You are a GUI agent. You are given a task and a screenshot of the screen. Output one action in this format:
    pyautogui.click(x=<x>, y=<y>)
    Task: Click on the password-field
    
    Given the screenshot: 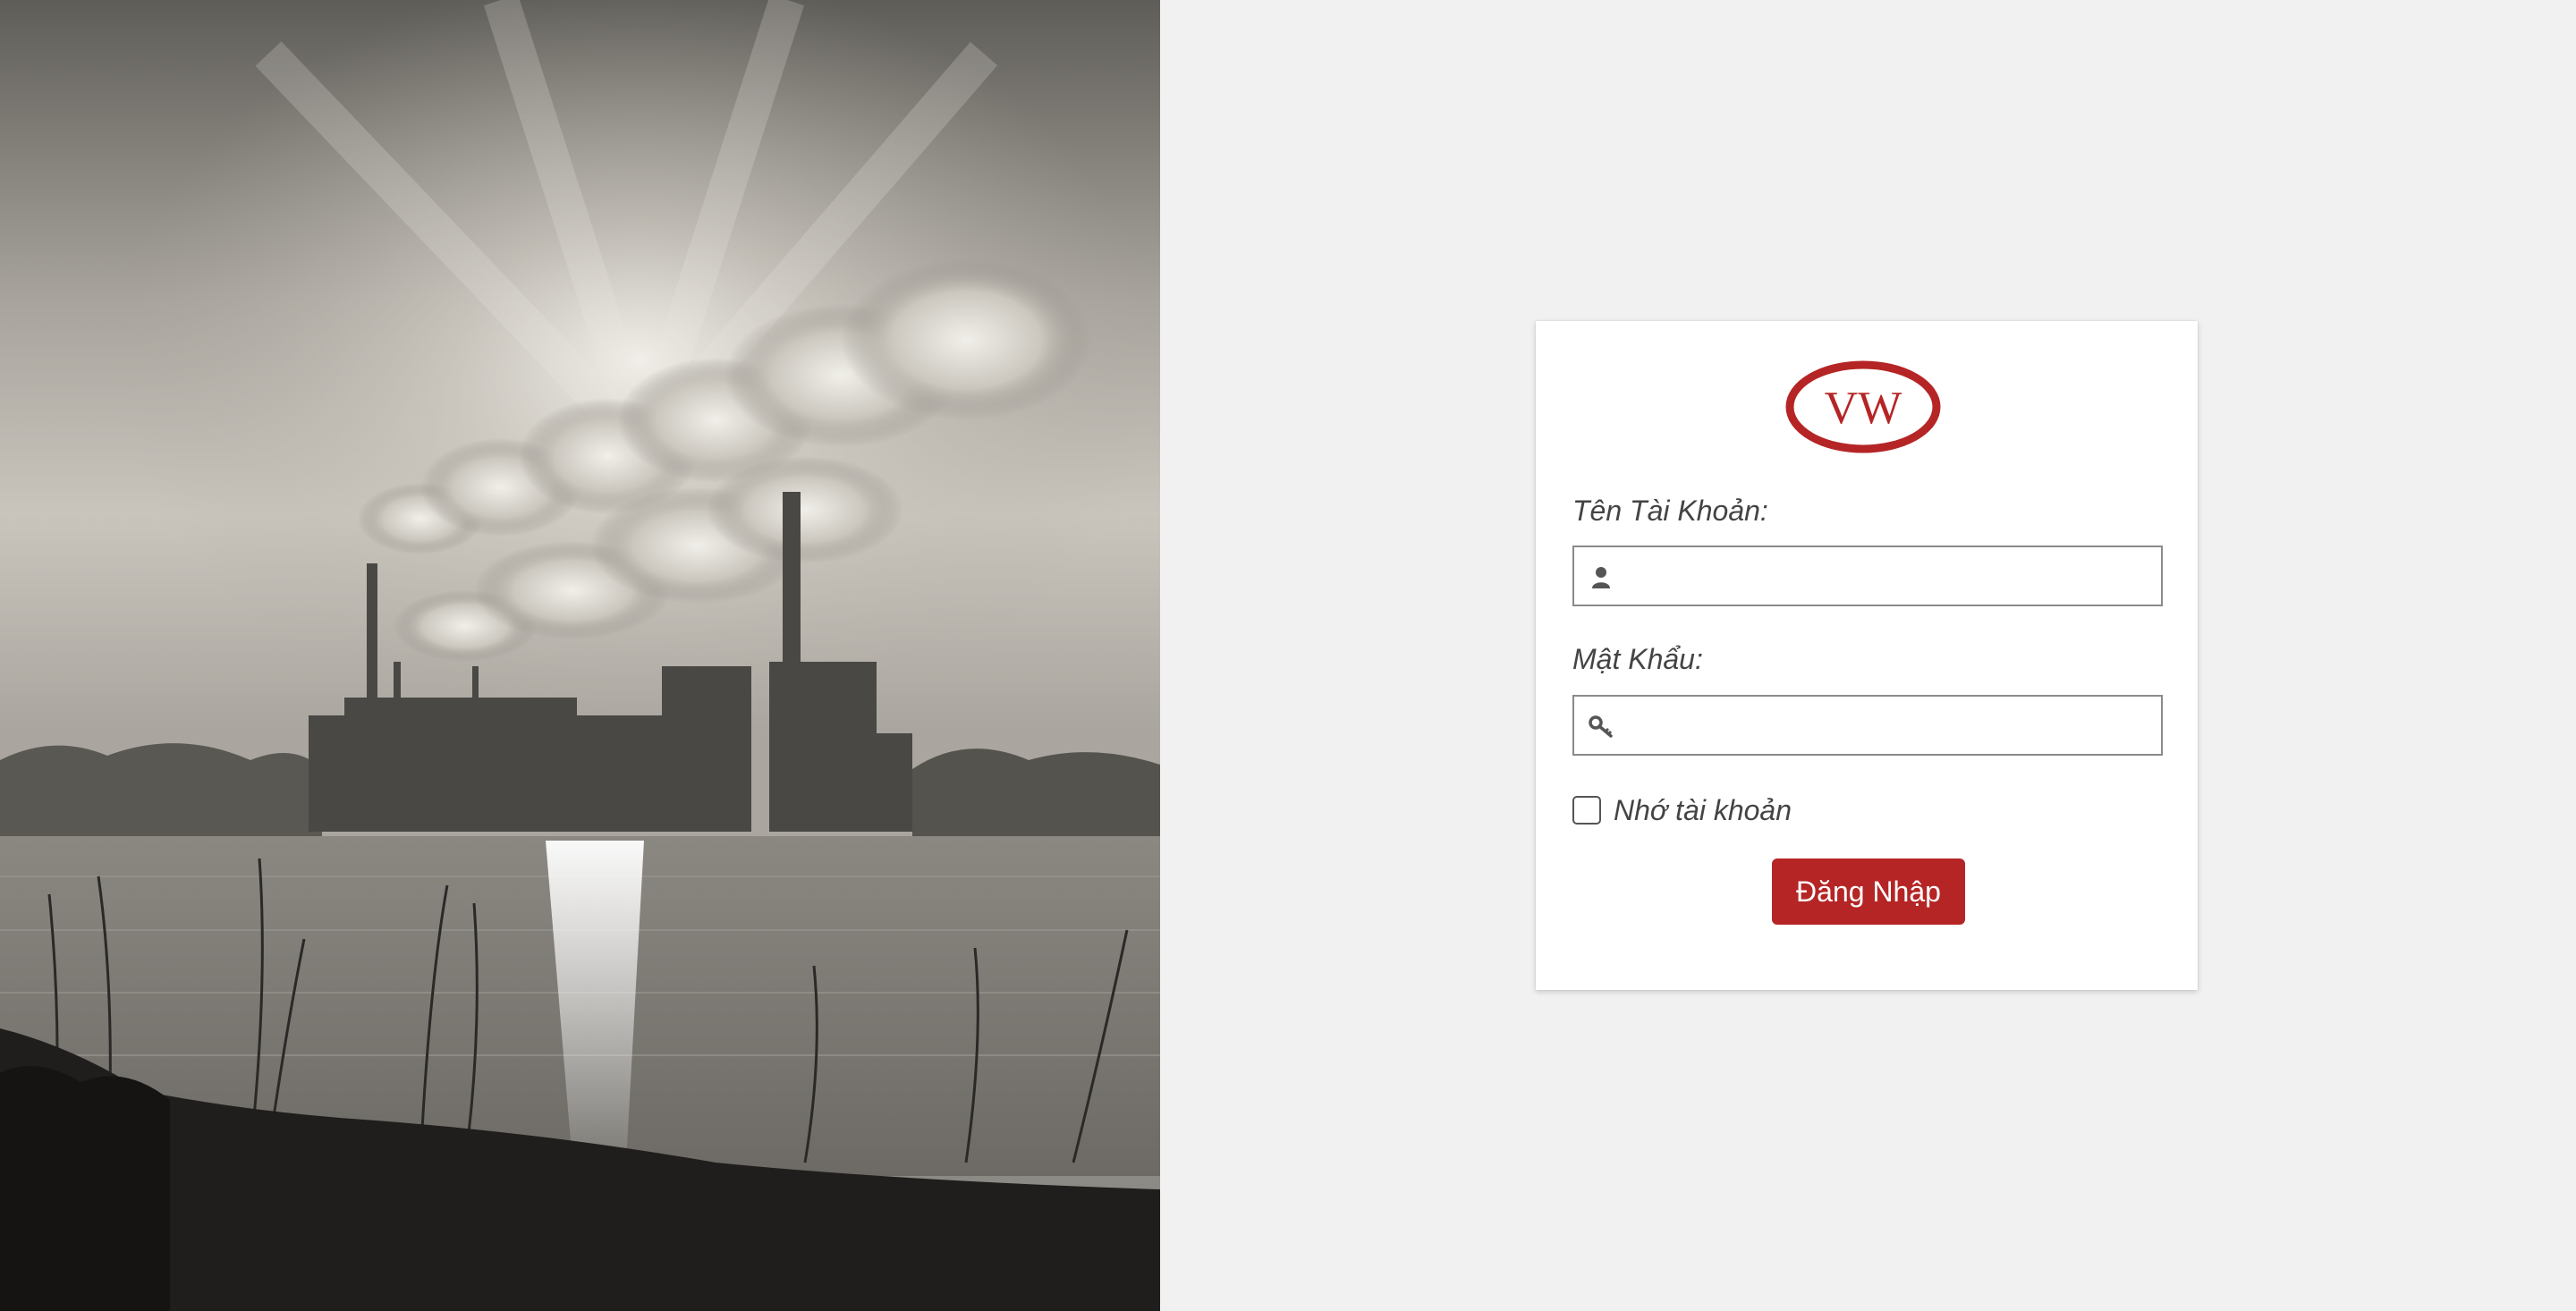 What is the action you would take?
    pyautogui.click(x=1867, y=725)
    